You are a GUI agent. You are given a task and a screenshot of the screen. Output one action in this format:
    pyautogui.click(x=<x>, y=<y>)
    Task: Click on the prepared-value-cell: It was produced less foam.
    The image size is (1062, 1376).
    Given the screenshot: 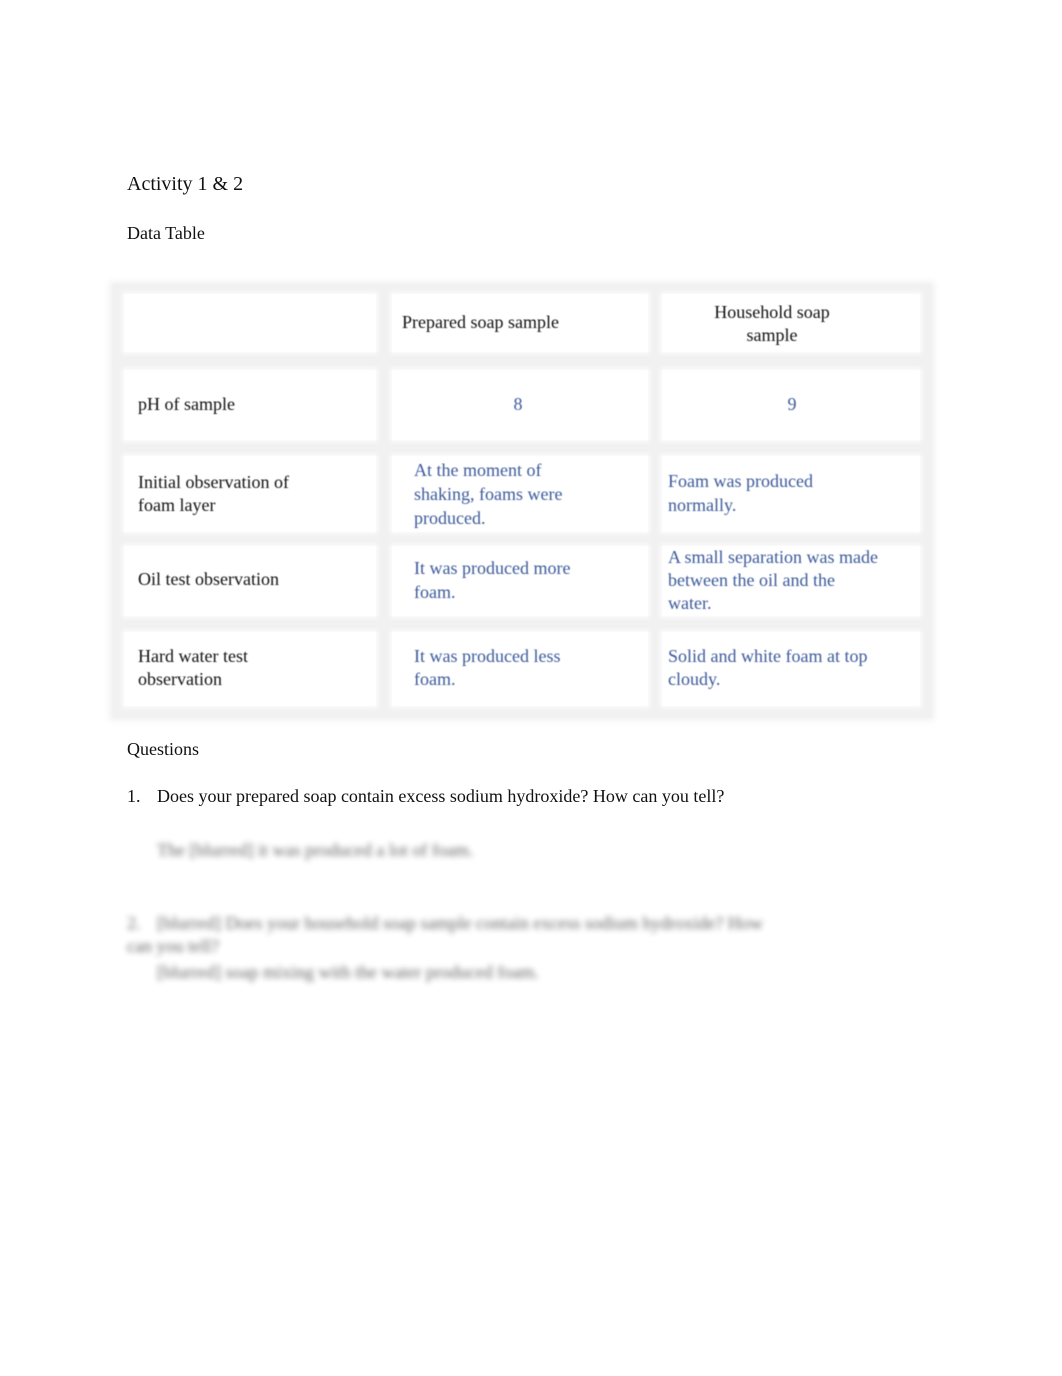 What is the action you would take?
    pyautogui.click(x=520, y=669)
    